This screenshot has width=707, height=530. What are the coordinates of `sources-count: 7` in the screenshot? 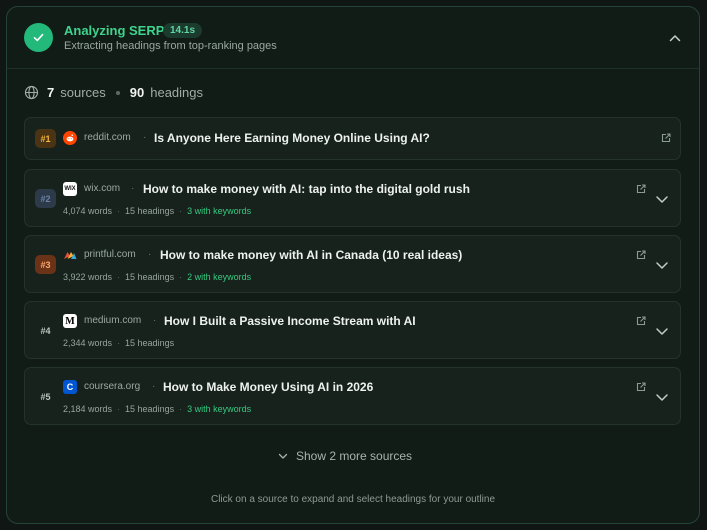 It's located at (51, 92).